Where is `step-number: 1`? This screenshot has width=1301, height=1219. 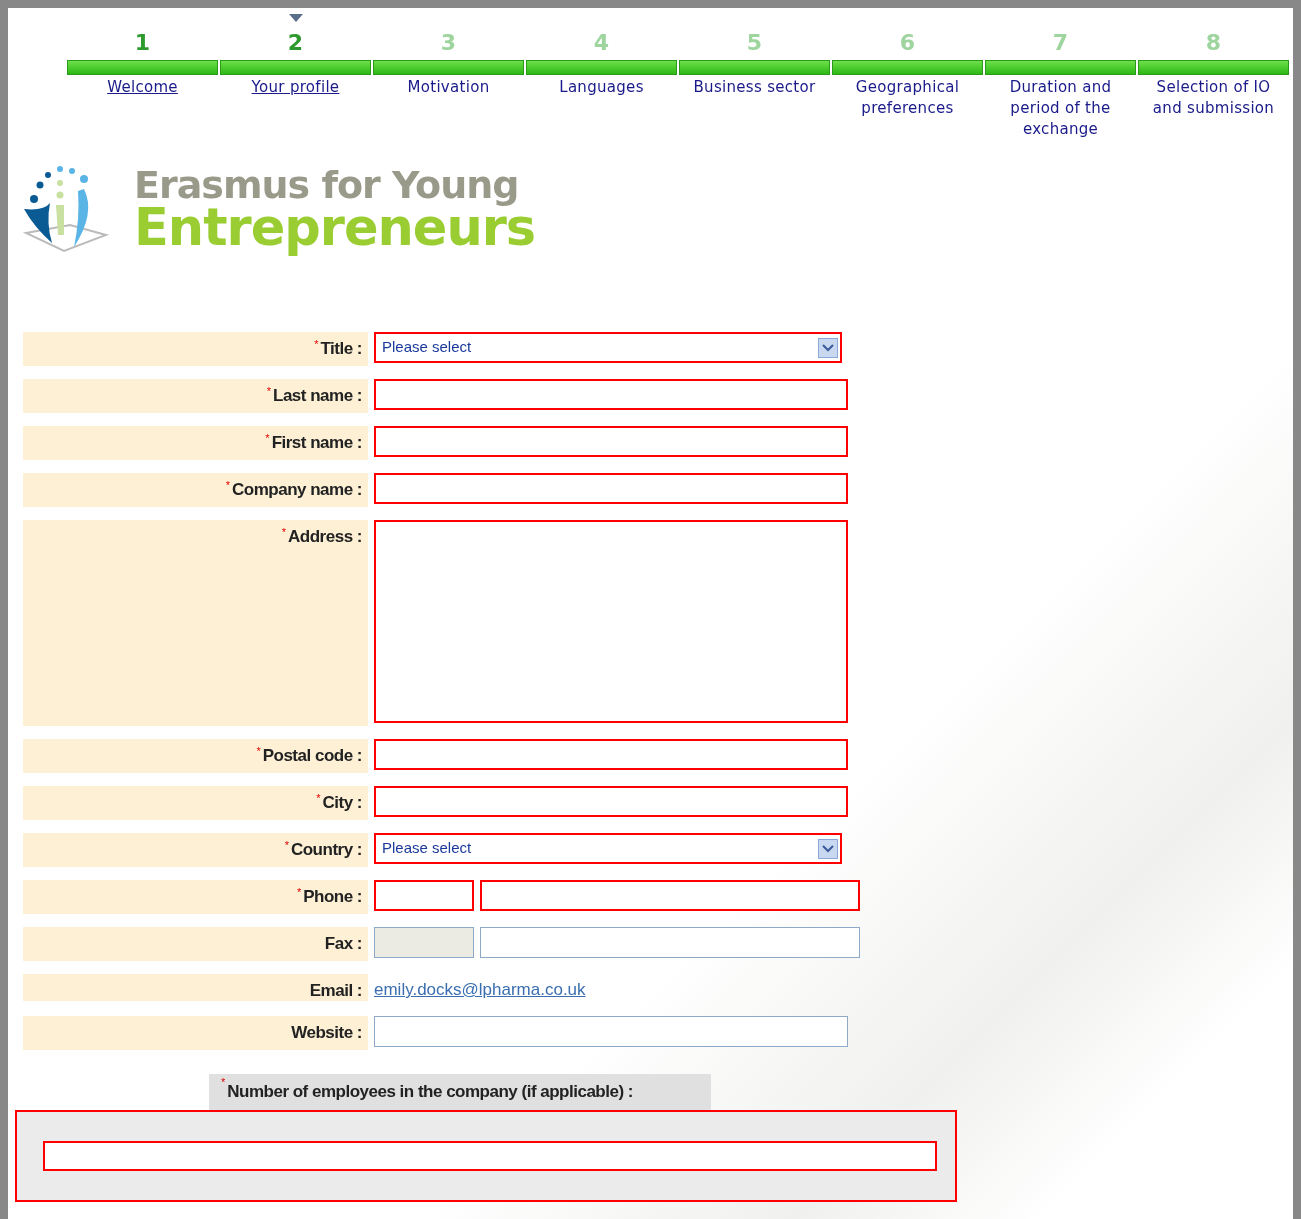
step-number: 1 is located at coordinates (142, 43).